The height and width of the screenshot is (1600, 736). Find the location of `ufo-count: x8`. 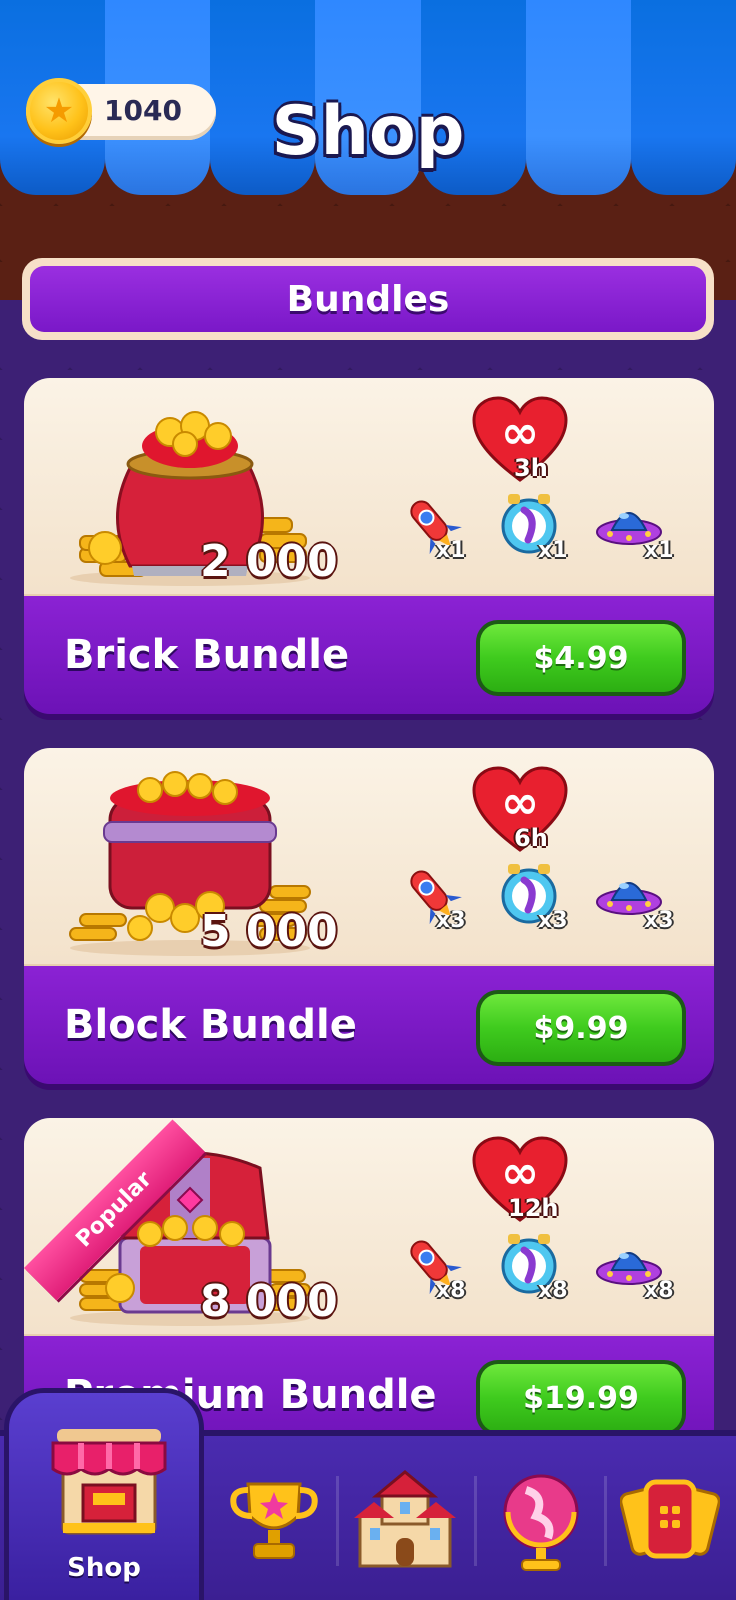

ufo-count: x8 is located at coordinates (659, 1290).